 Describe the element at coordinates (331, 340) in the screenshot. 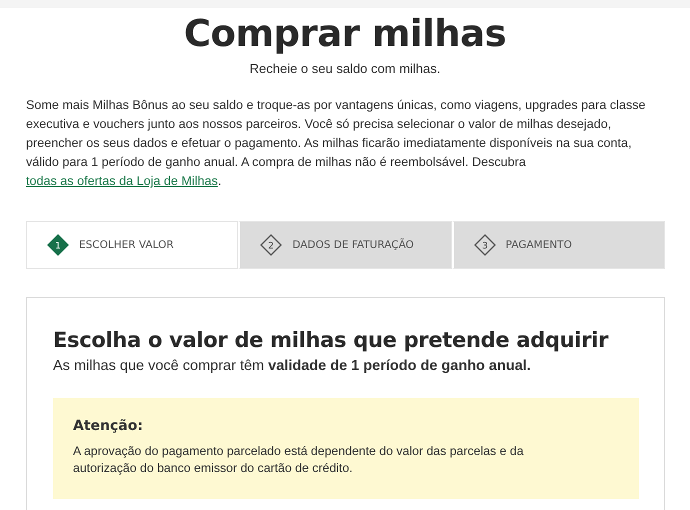

I see `card-title: Escolha o valor de milhas que pretende adquirir` at that location.